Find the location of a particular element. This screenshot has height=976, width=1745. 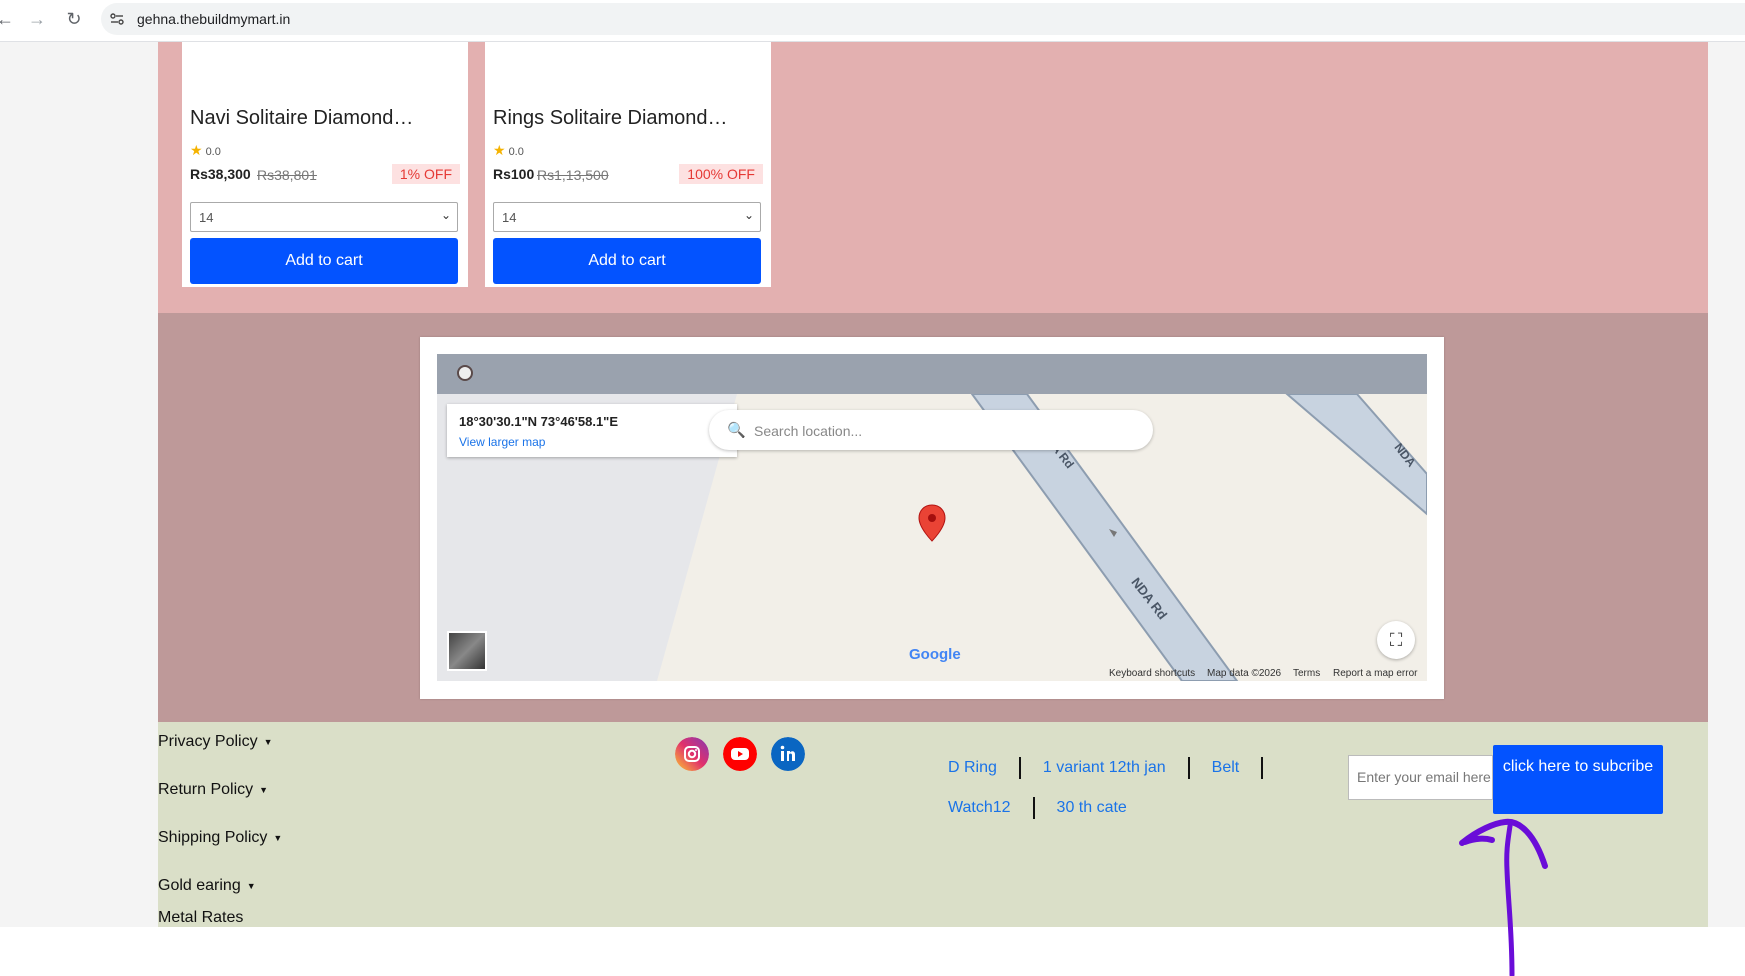

url-text: gehna.thebuildmymart.in is located at coordinates (213, 19).